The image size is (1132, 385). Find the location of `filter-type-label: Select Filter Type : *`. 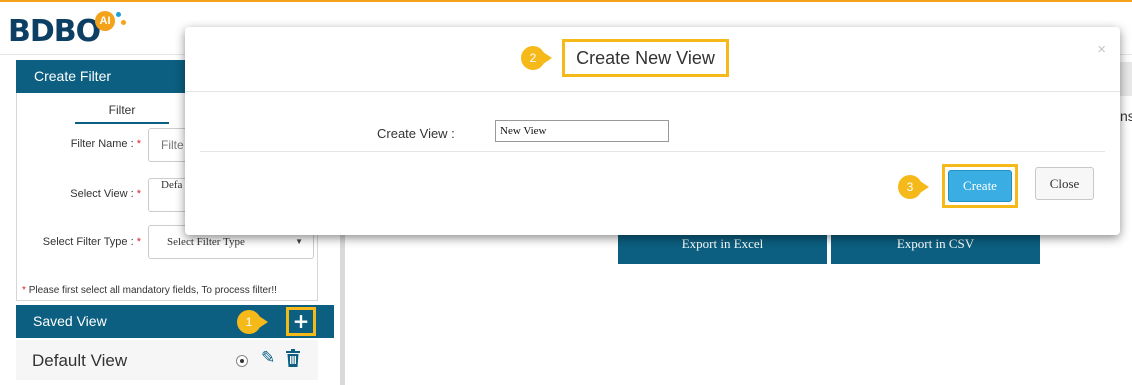

filter-type-label: Select Filter Type : * is located at coordinates (91, 242).